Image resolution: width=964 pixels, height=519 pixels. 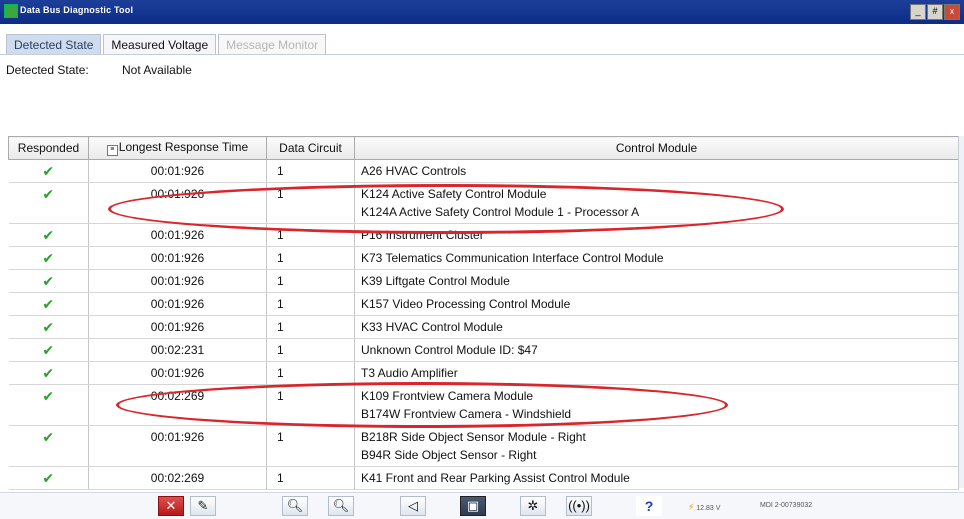 What do you see at coordinates (295, 506) in the screenshot?
I see `zoom-in-icon: 🔍︎` at bounding box center [295, 506].